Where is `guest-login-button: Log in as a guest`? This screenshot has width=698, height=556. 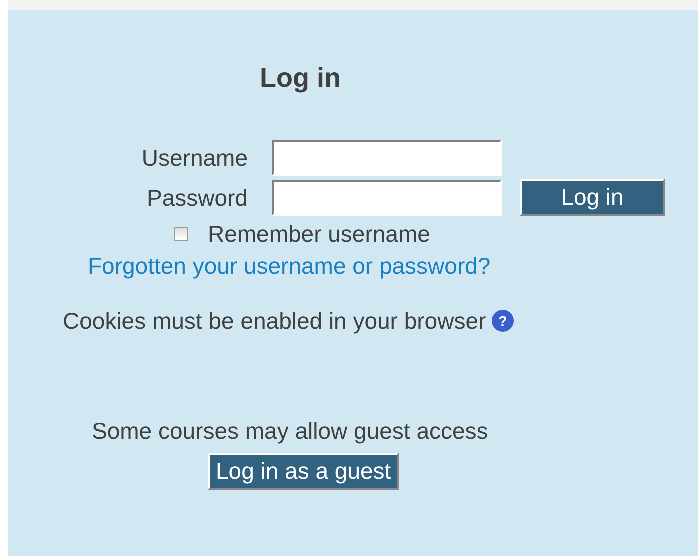 guest-login-button: Log in as a guest is located at coordinates (304, 471).